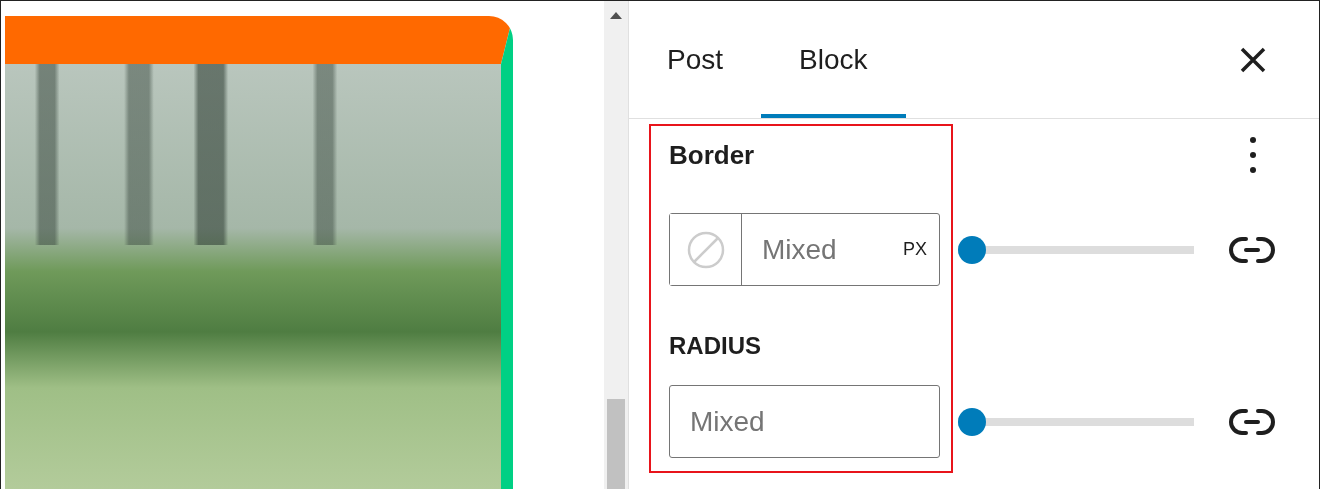  I want to click on unit-label: PX, so click(915, 249).